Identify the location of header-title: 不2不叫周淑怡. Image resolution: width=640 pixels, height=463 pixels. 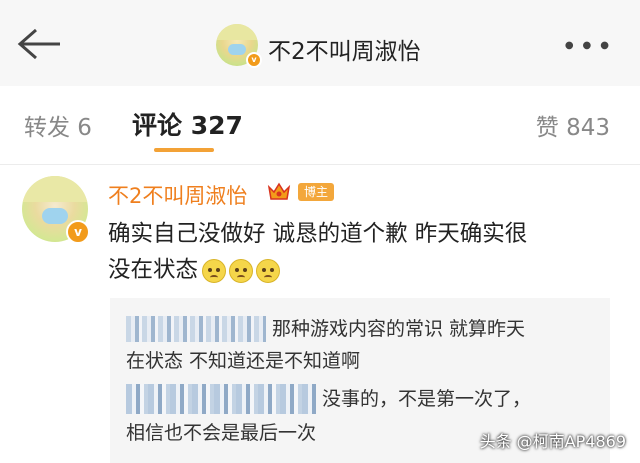
(344, 52).